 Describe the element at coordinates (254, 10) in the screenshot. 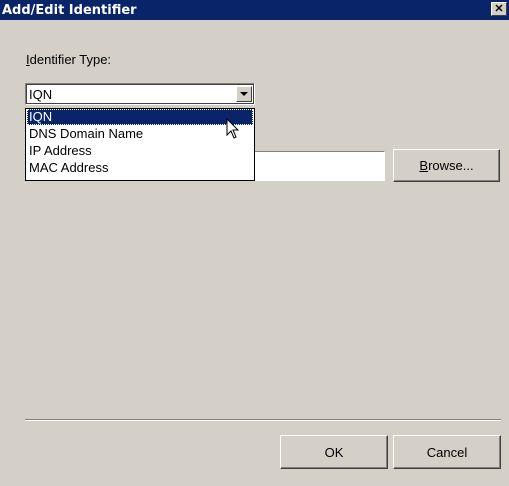

I see `title-bar: Add/Edit Identifier ✕` at that location.